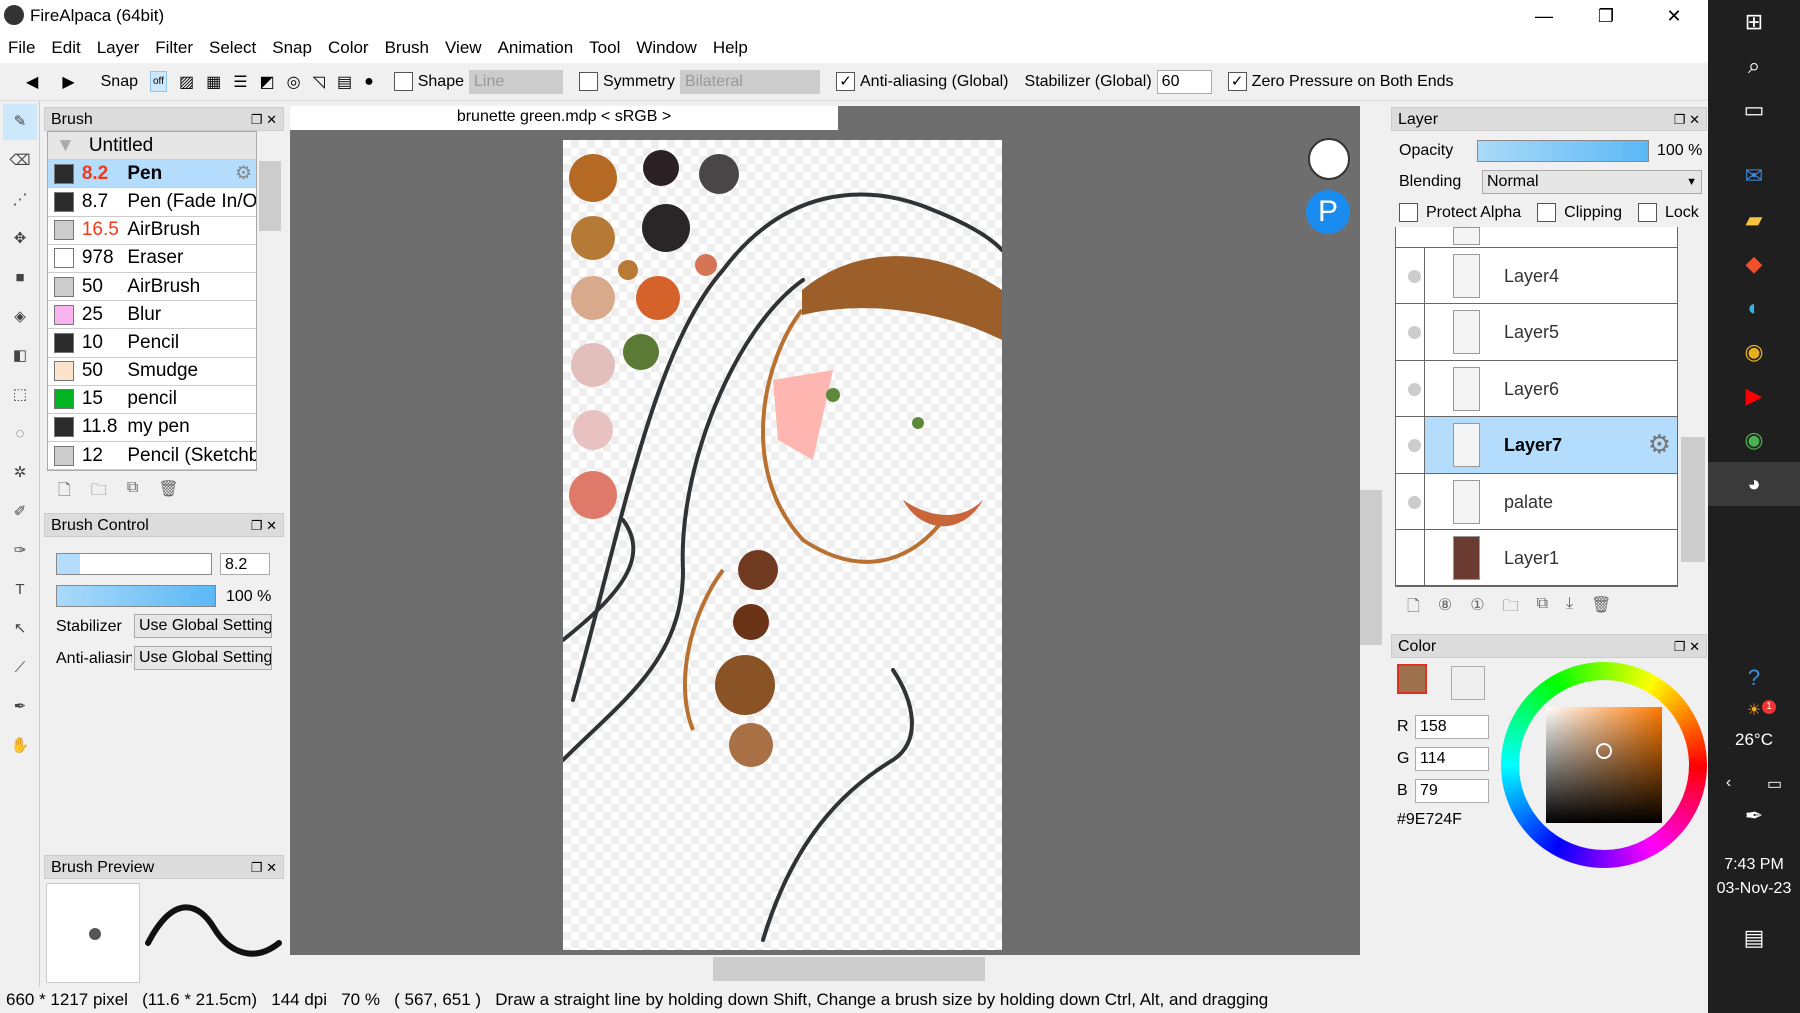  What do you see at coordinates (20, 512) in the screenshot?
I see `select-pen-icon: ✐` at bounding box center [20, 512].